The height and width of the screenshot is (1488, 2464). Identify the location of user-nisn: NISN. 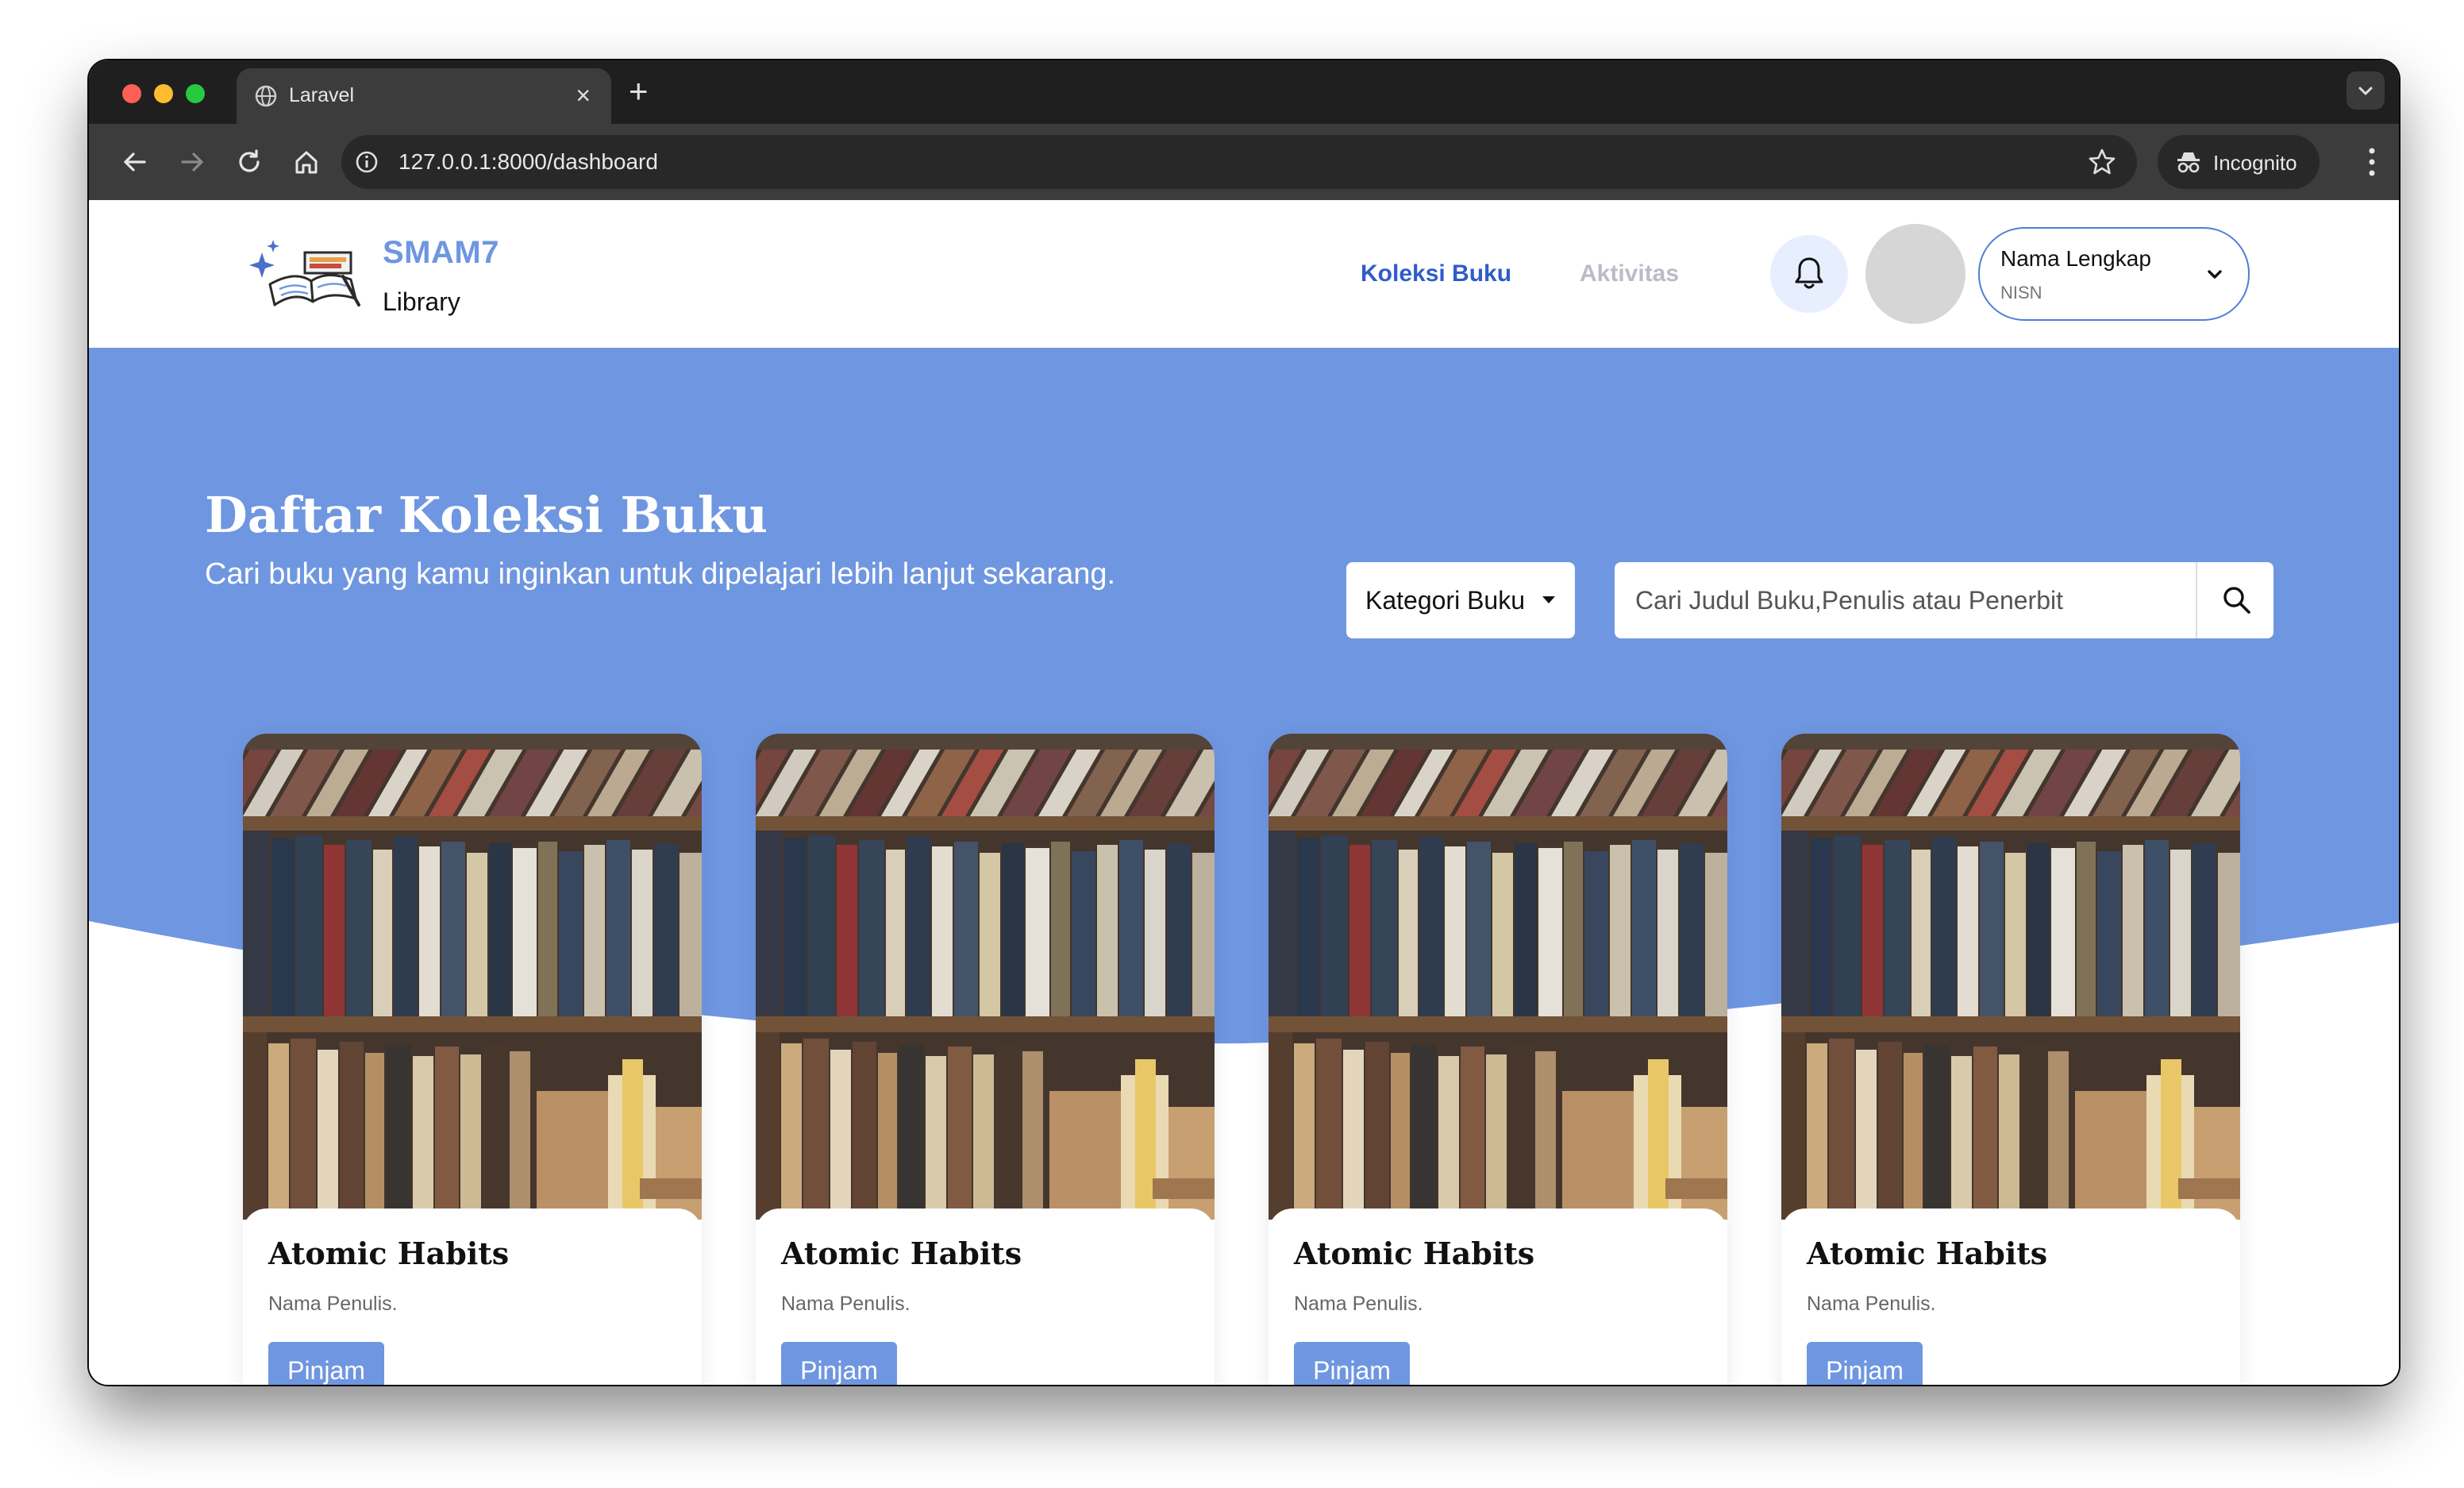
(2021, 293).